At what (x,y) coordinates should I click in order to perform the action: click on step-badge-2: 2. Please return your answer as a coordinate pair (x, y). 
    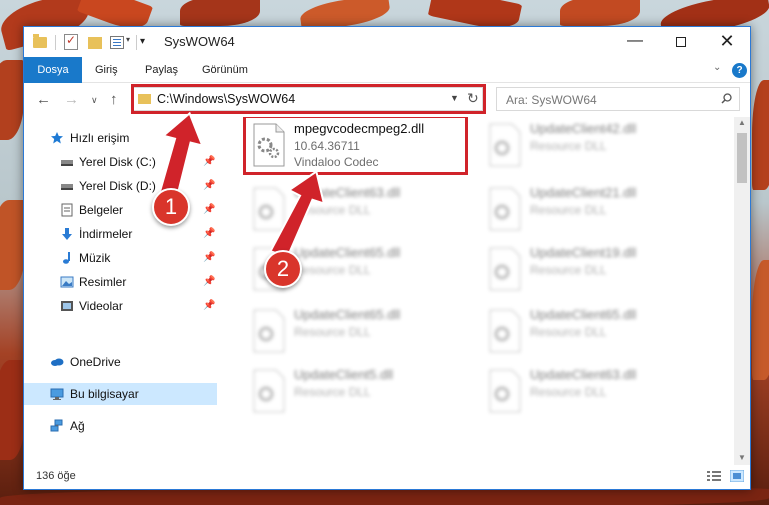
    Looking at the image, I should click on (283, 269).